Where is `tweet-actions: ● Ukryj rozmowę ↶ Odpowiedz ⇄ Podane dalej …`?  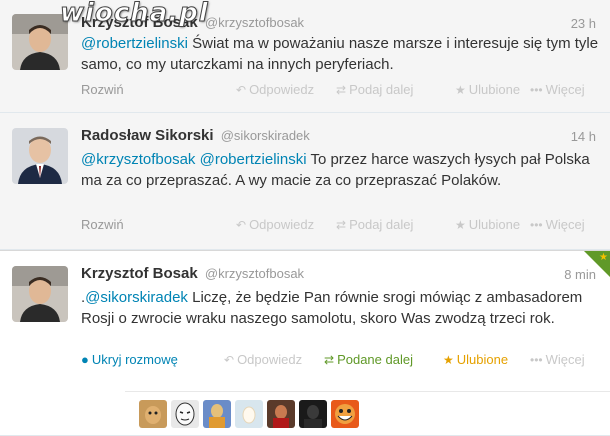 tweet-actions: ● Ukryj rozmowę ↶ Odpowiedz ⇄ Podane dalej … is located at coordinates (338, 361).